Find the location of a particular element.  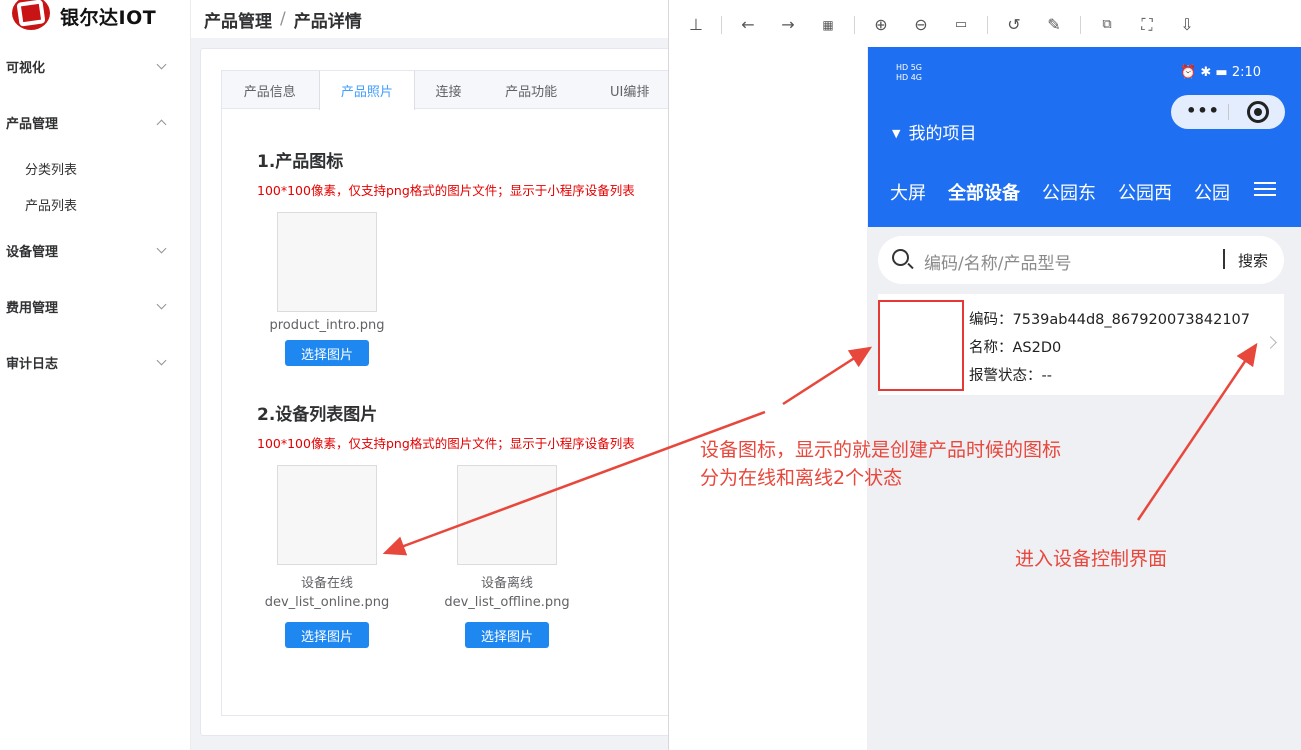

edit-icon: ✎ is located at coordinates (1054, 25).